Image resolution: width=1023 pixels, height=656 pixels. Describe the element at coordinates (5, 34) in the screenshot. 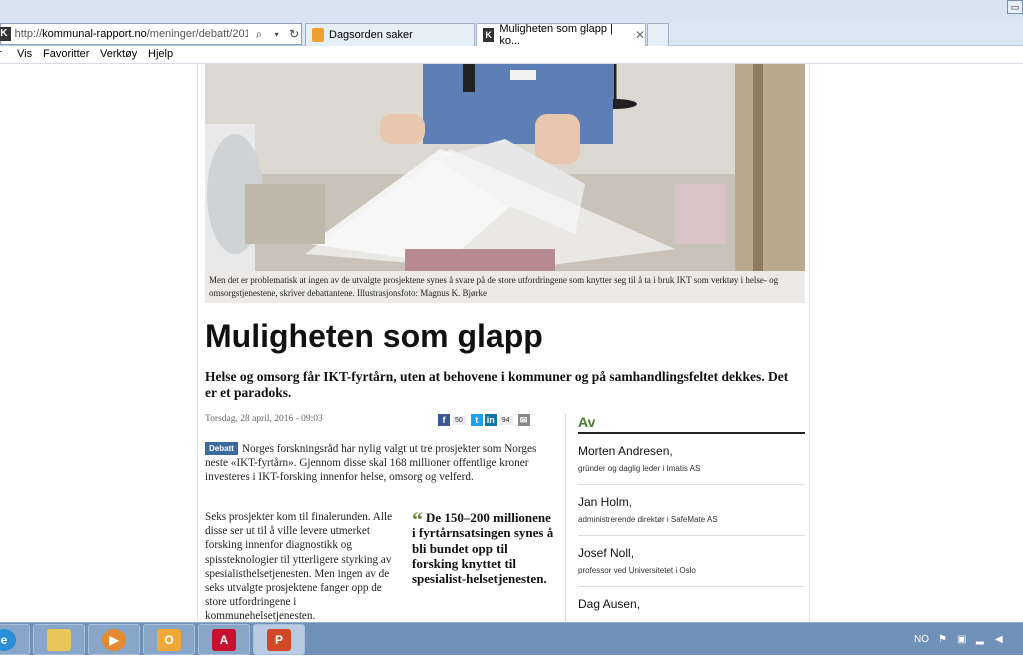

I see `site-favicon-icon: K` at that location.